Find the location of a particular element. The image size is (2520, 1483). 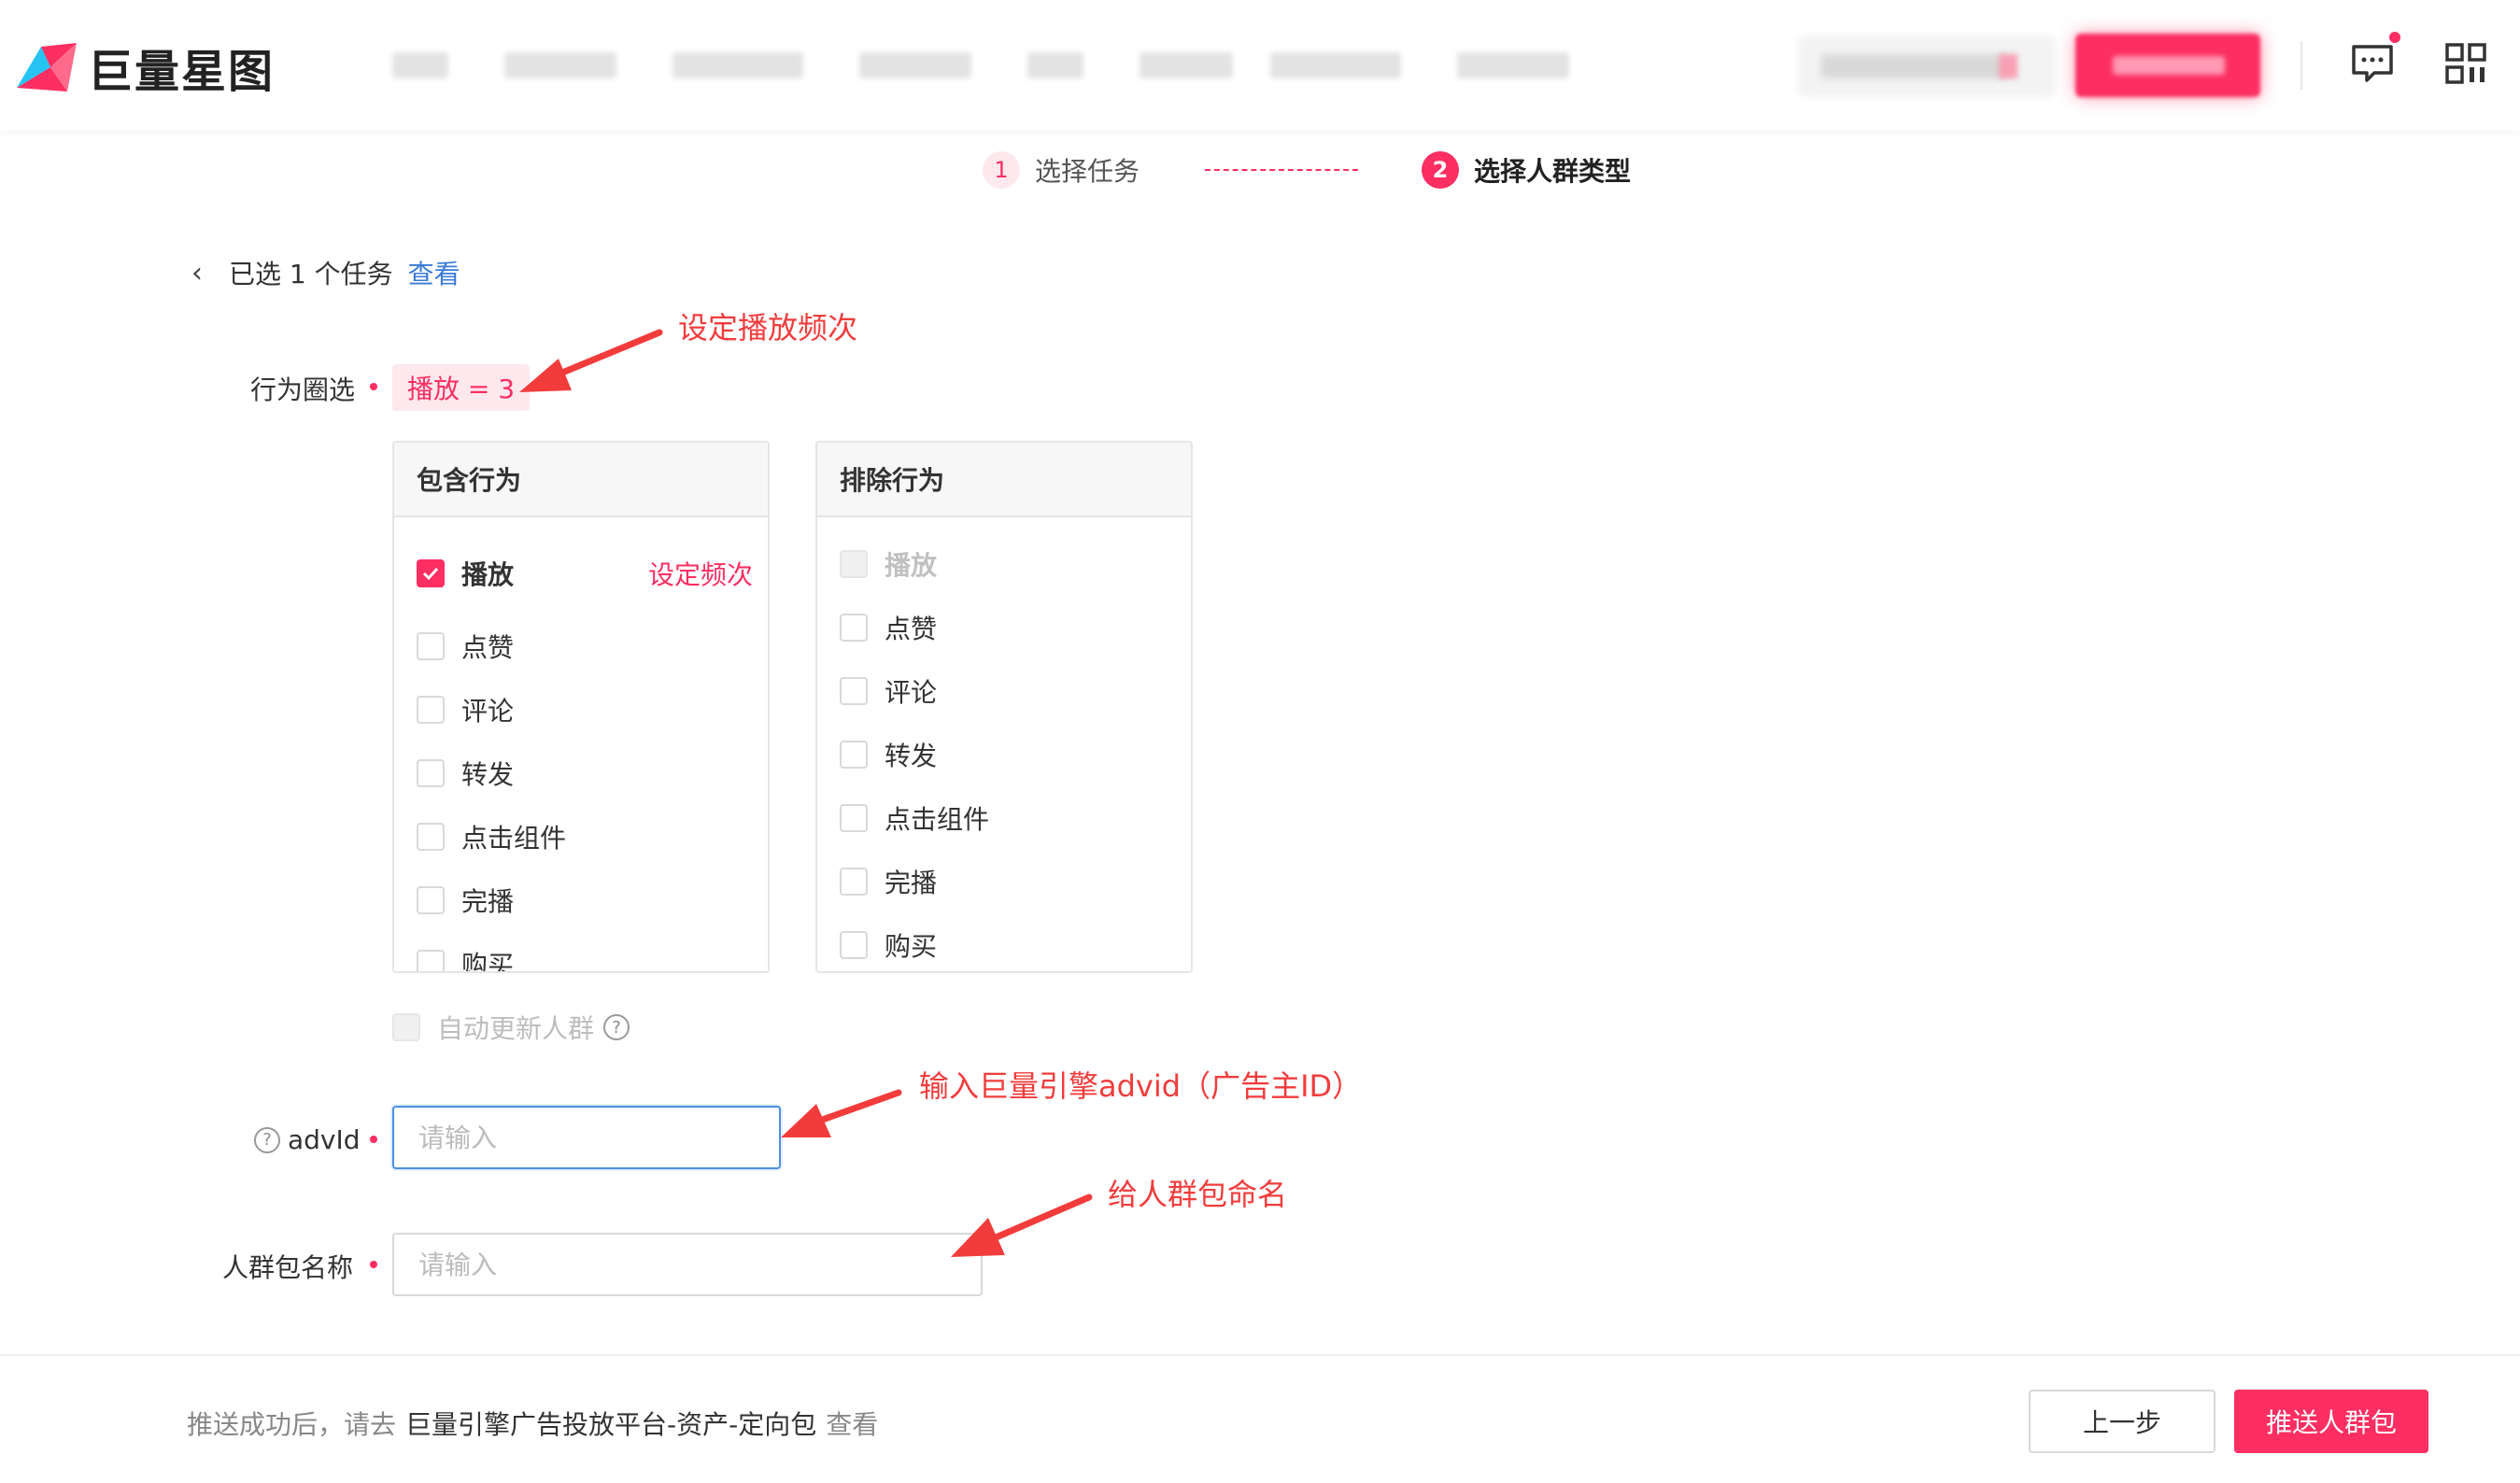

step-2: 2 选择人群类型 is located at coordinates (1526, 170).